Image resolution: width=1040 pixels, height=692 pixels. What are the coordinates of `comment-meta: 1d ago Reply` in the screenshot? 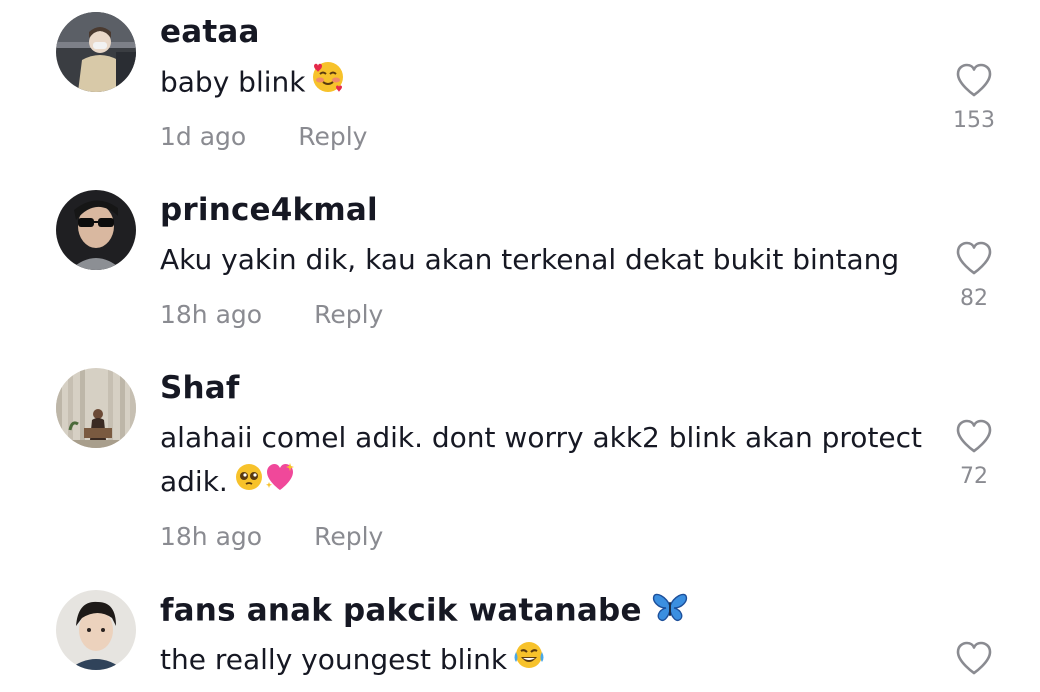 It's located at (263, 136).